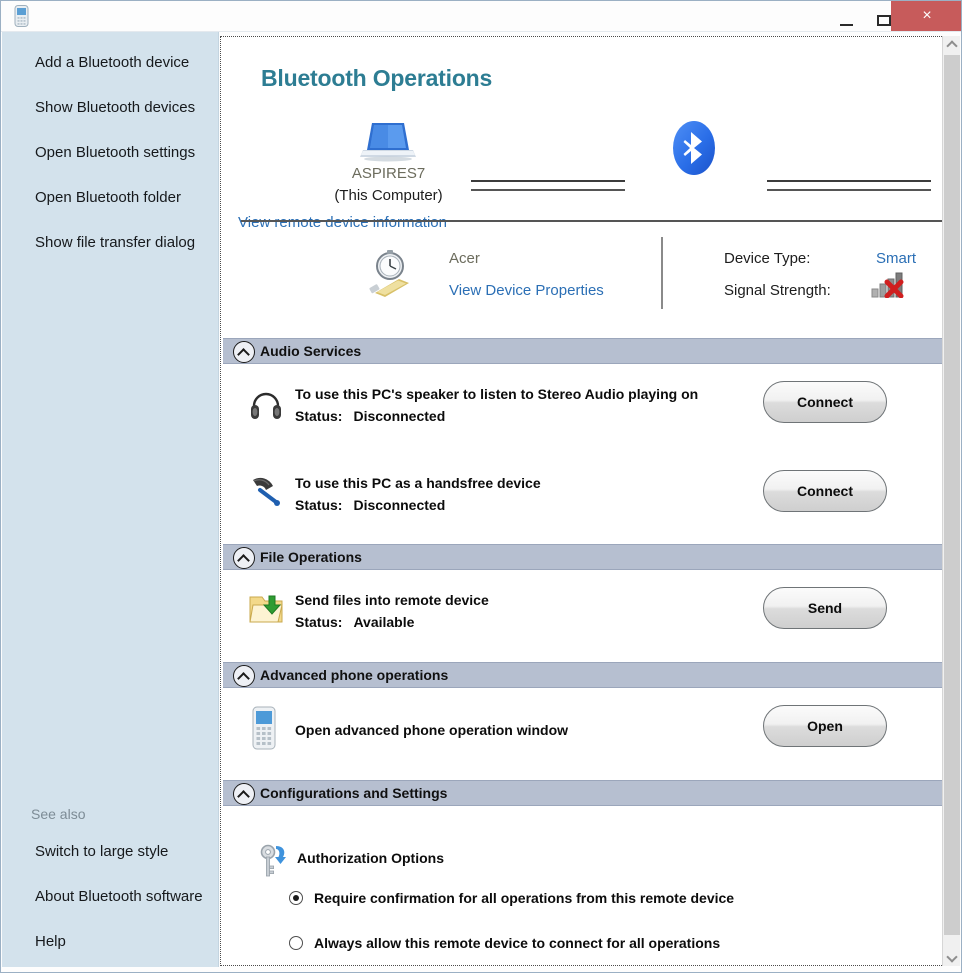 This screenshot has height=973, width=962. Describe the element at coordinates (388, 195) in the screenshot. I see `local-device-subtitle: (This Computer)` at that location.